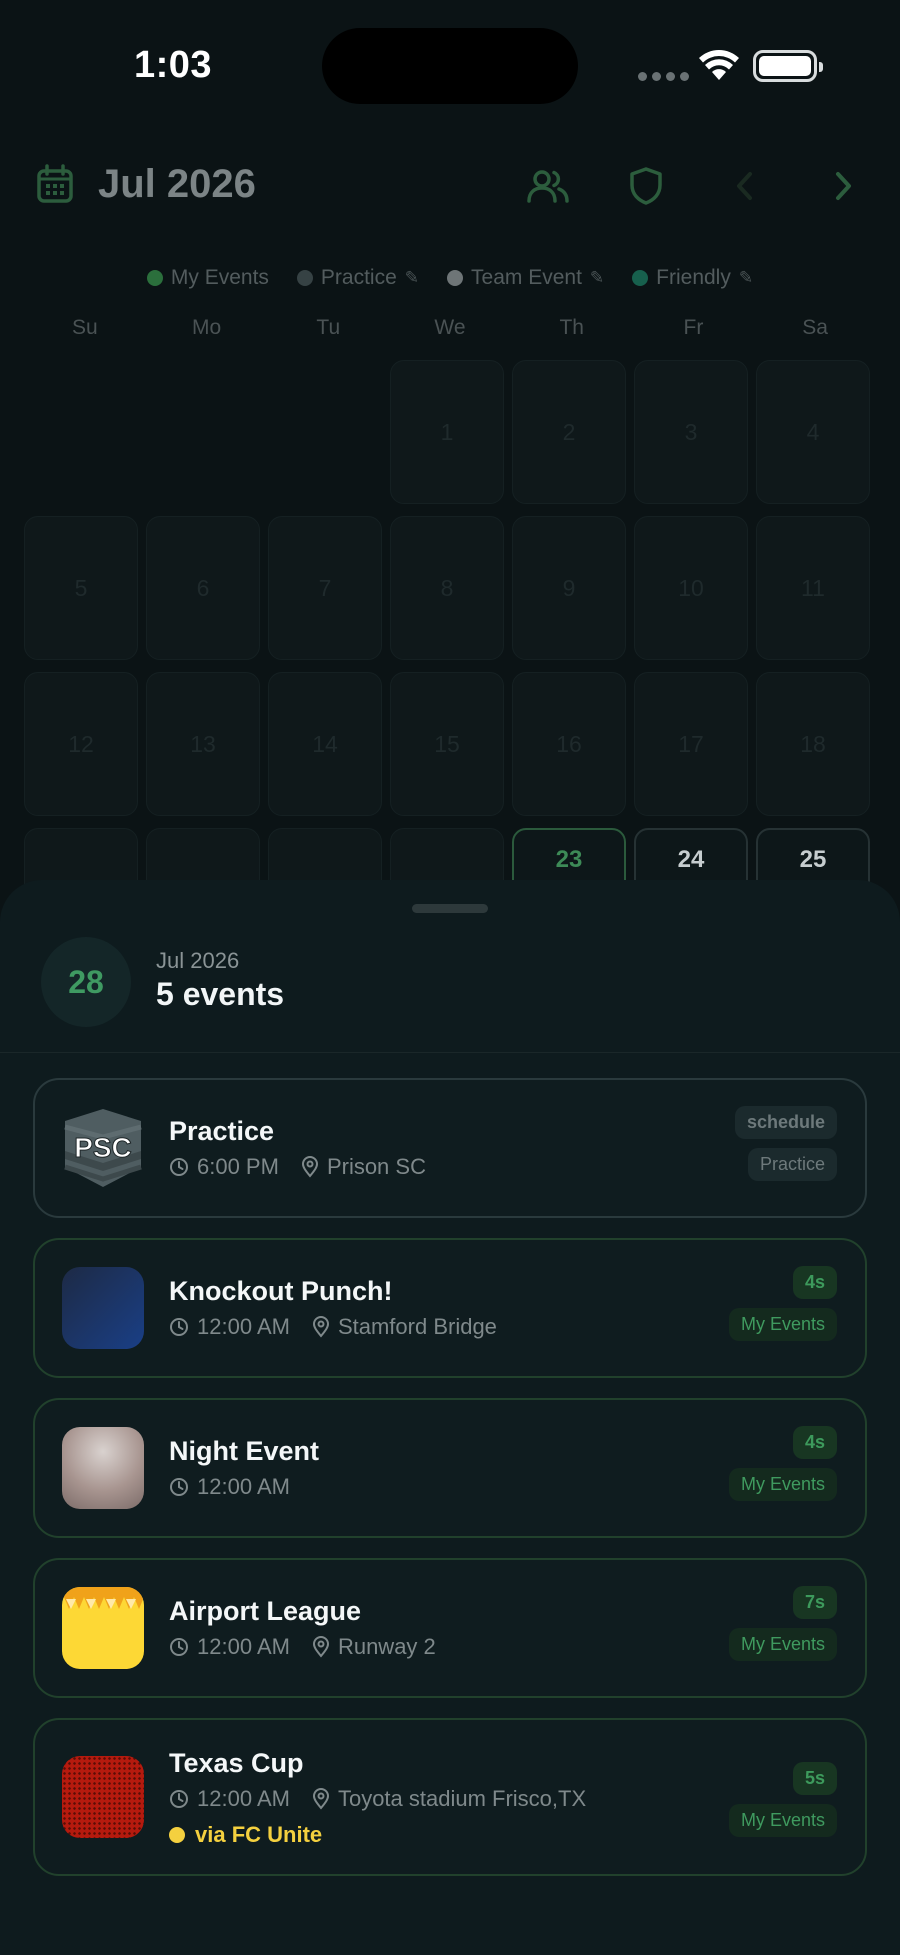 This screenshot has height=1955, width=900. Describe the element at coordinates (792, 1164) in the screenshot. I see `event-type-badge: Practice` at that location.